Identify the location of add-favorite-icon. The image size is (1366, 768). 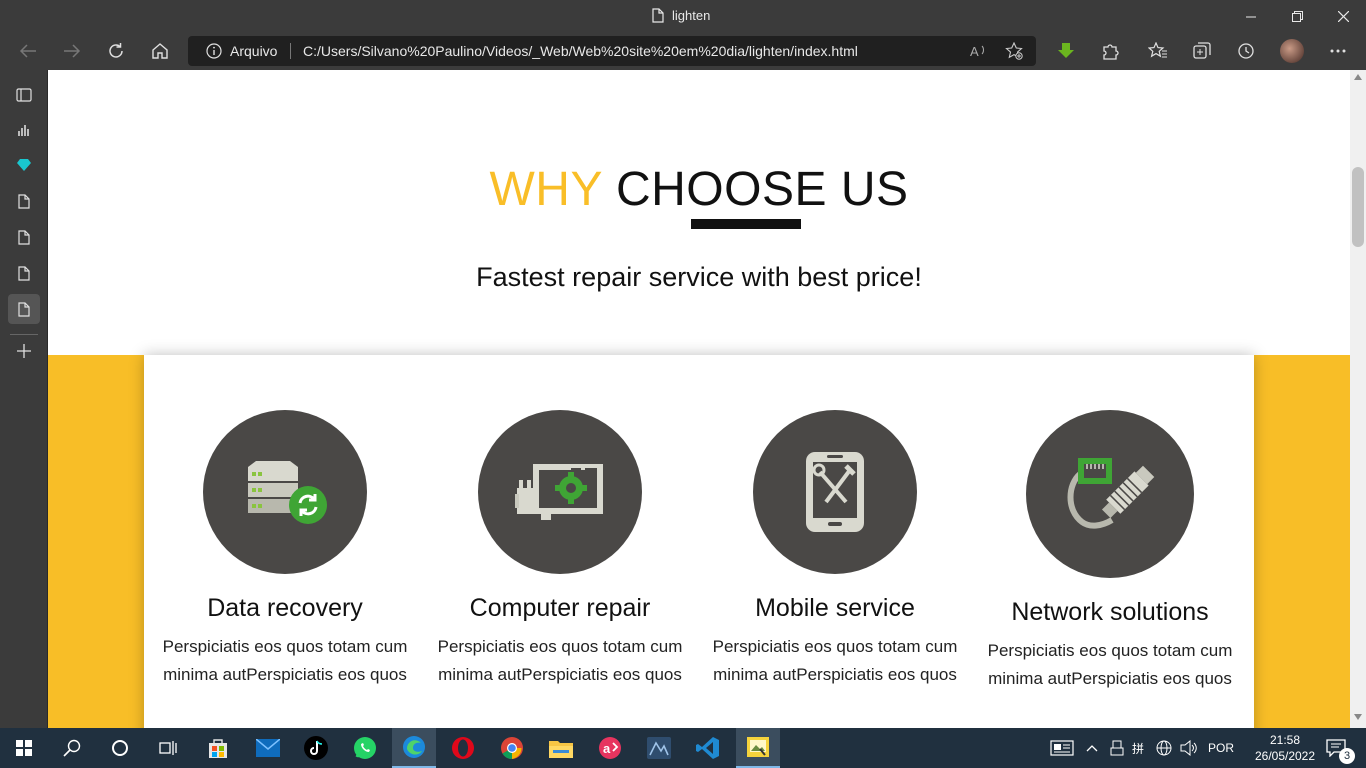
(1014, 51).